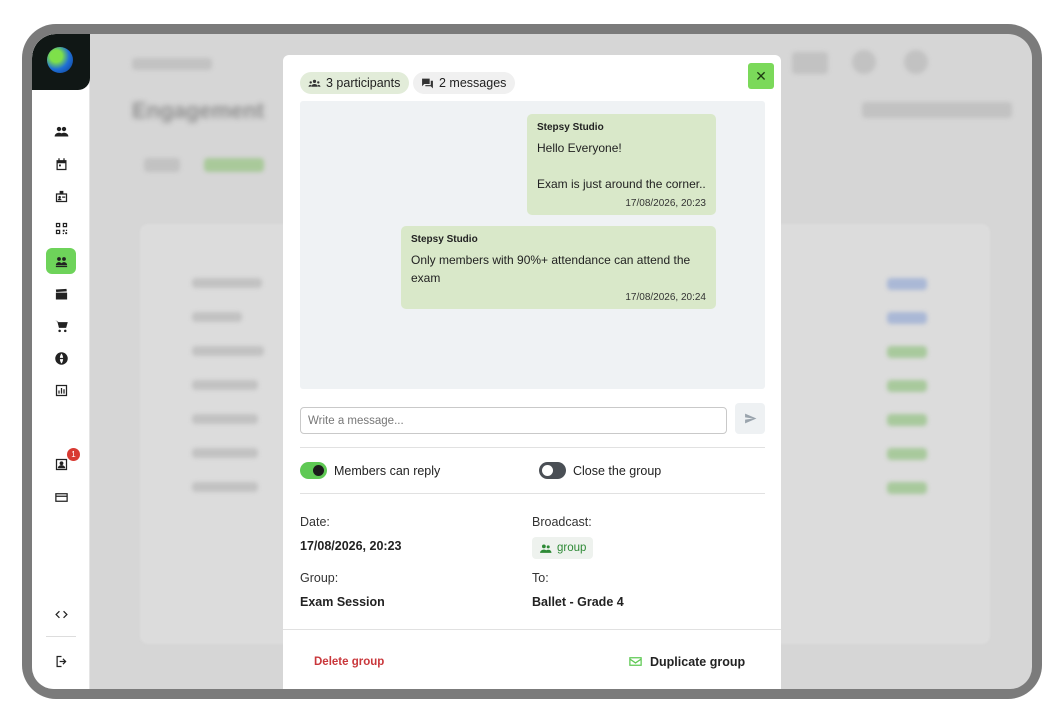  I want to click on send-icon, so click(750, 418).